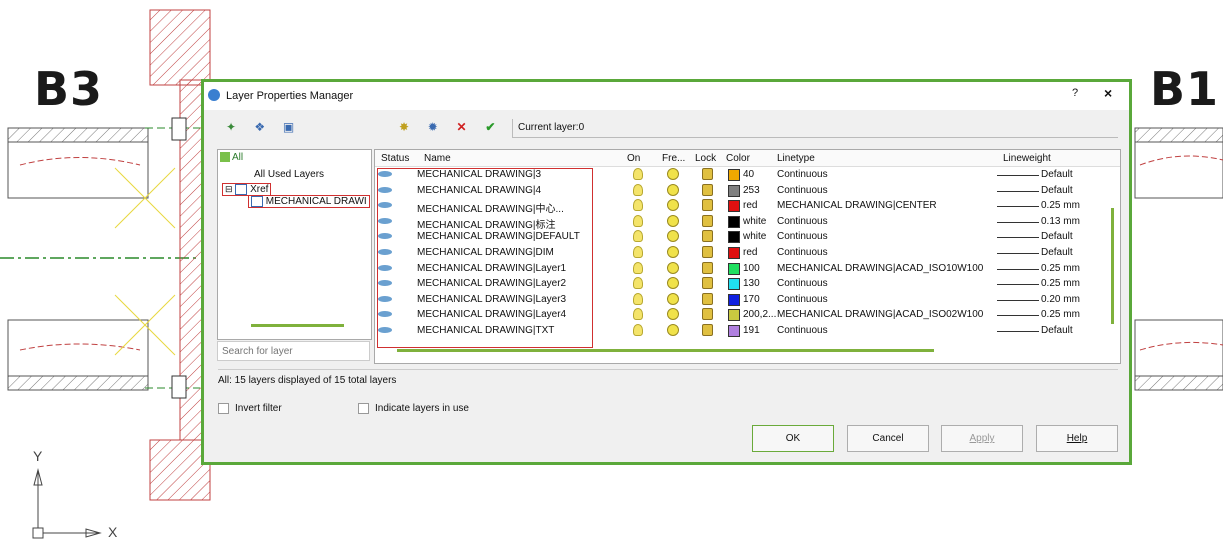 The width and height of the screenshot is (1223, 546). I want to click on col-linetype: Linetype, so click(796, 158).